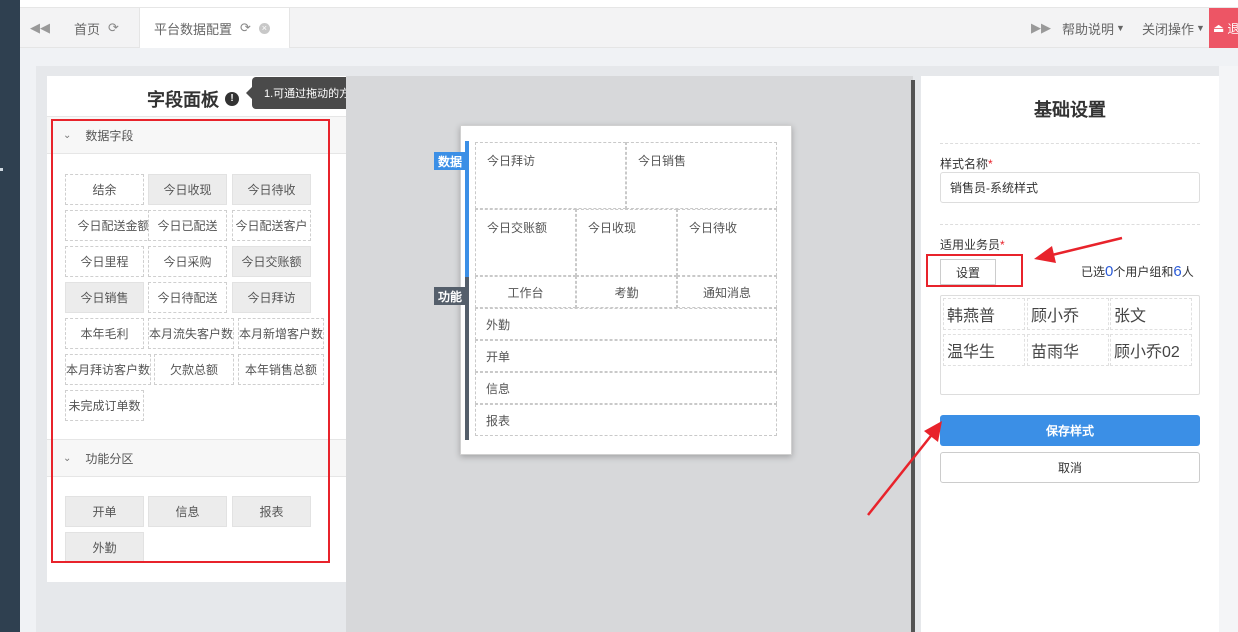  What do you see at coordinates (525, 292) in the screenshot?
I see `preview-func-cell: 工作台` at bounding box center [525, 292].